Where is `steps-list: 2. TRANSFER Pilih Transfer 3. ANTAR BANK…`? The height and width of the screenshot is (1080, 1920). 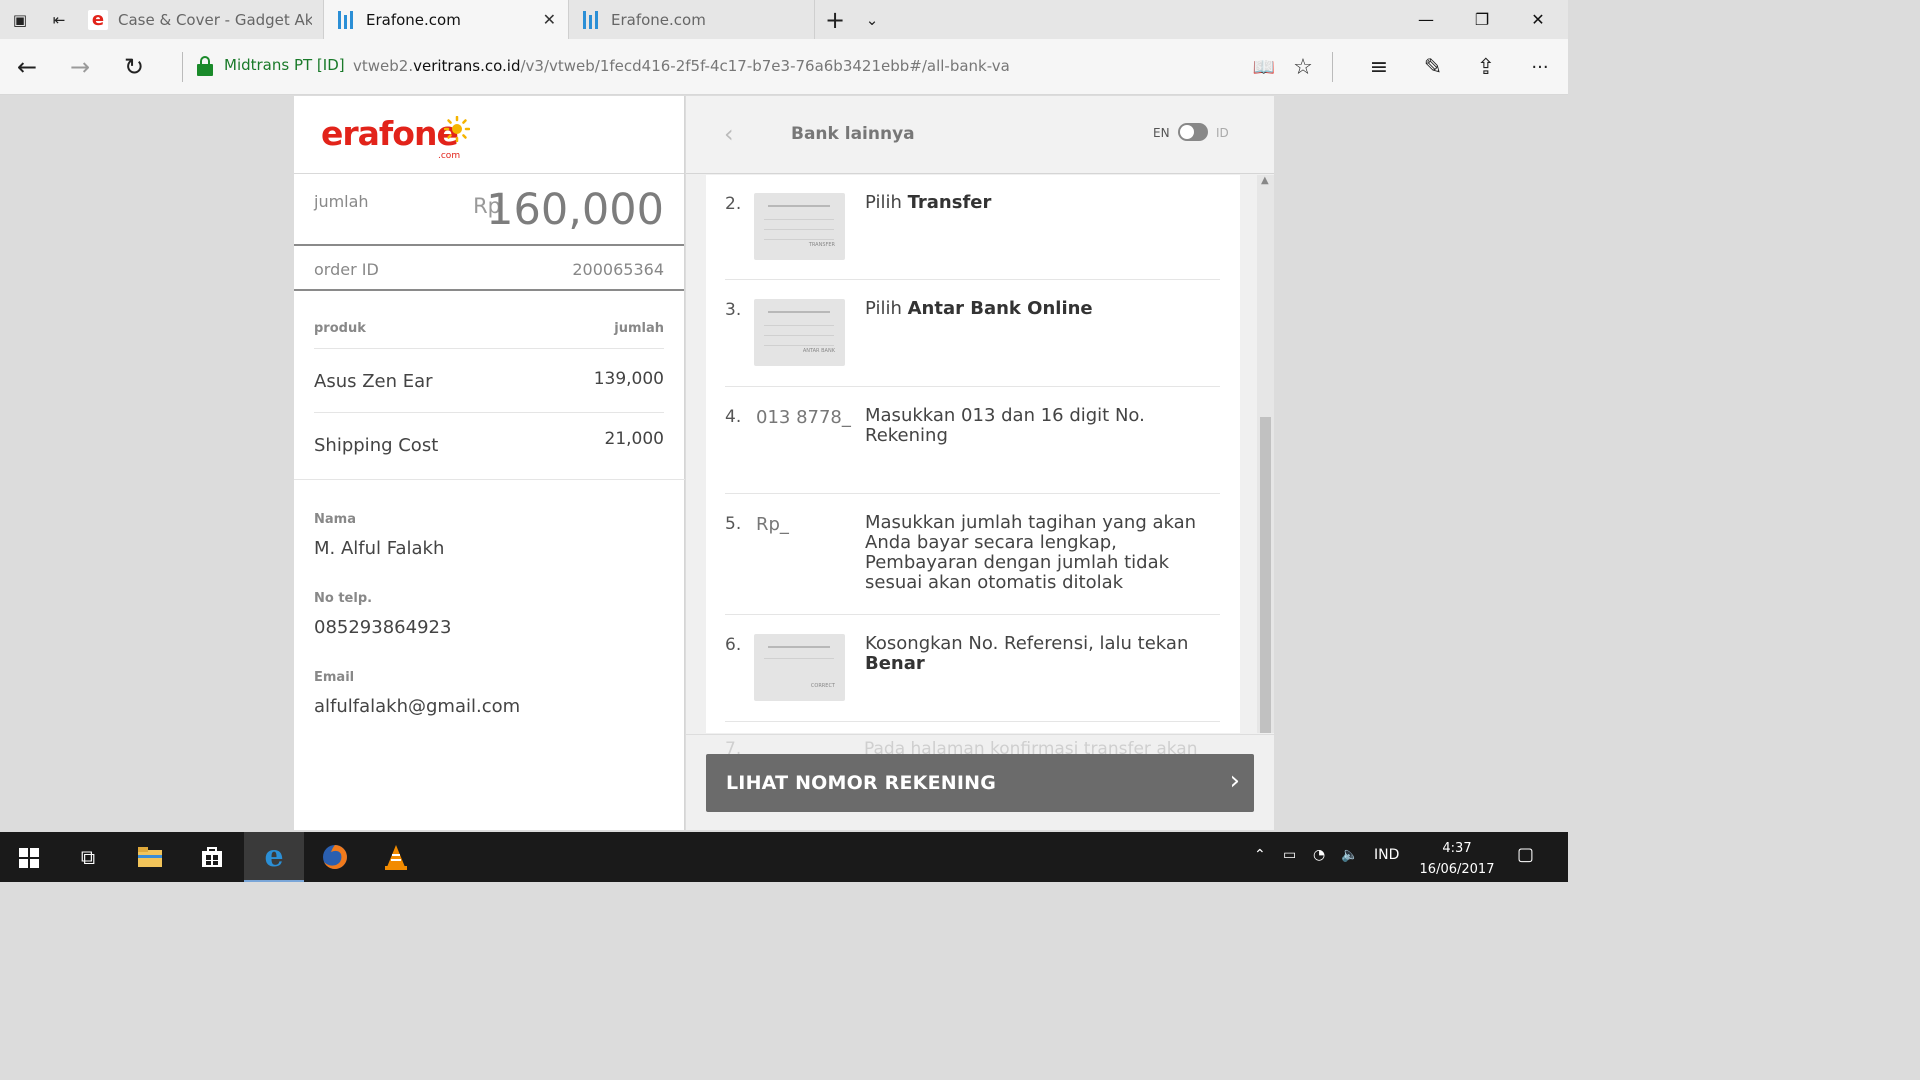 steps-list: 2. TRANSFER Pilih Transfer 3. ANTAR BANK… is located at coordinates (973, 454).